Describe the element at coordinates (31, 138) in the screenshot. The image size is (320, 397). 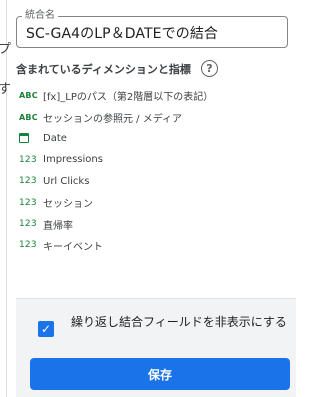
I see `calendar-icon` at that location.